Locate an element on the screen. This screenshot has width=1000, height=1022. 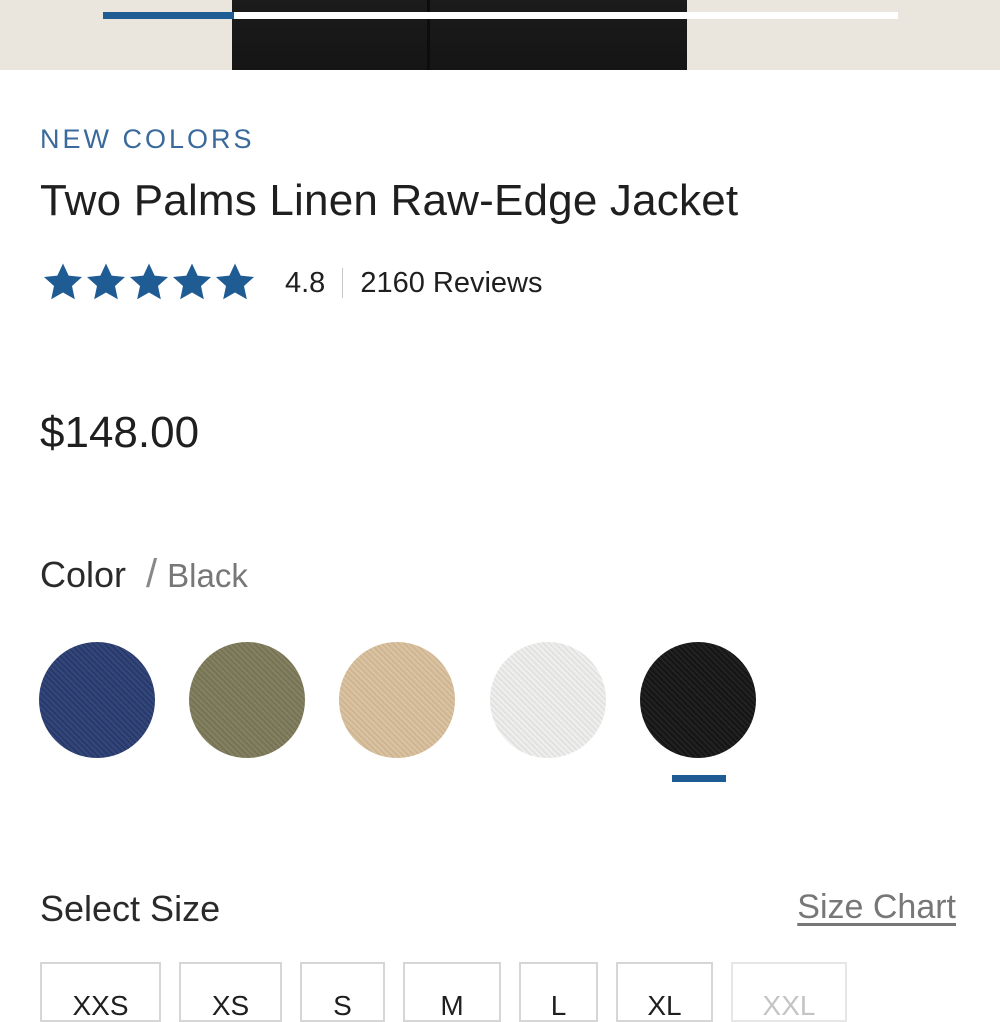
selected-color-name: Black is located at coordinates (207, 575).